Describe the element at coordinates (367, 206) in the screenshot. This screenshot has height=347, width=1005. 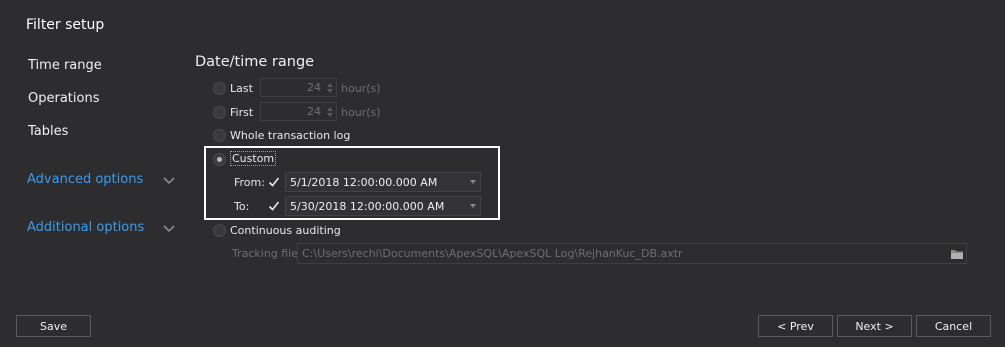
I see `to-datetime-value: 5/30/2018 12:00:00.000 AM` at that location.